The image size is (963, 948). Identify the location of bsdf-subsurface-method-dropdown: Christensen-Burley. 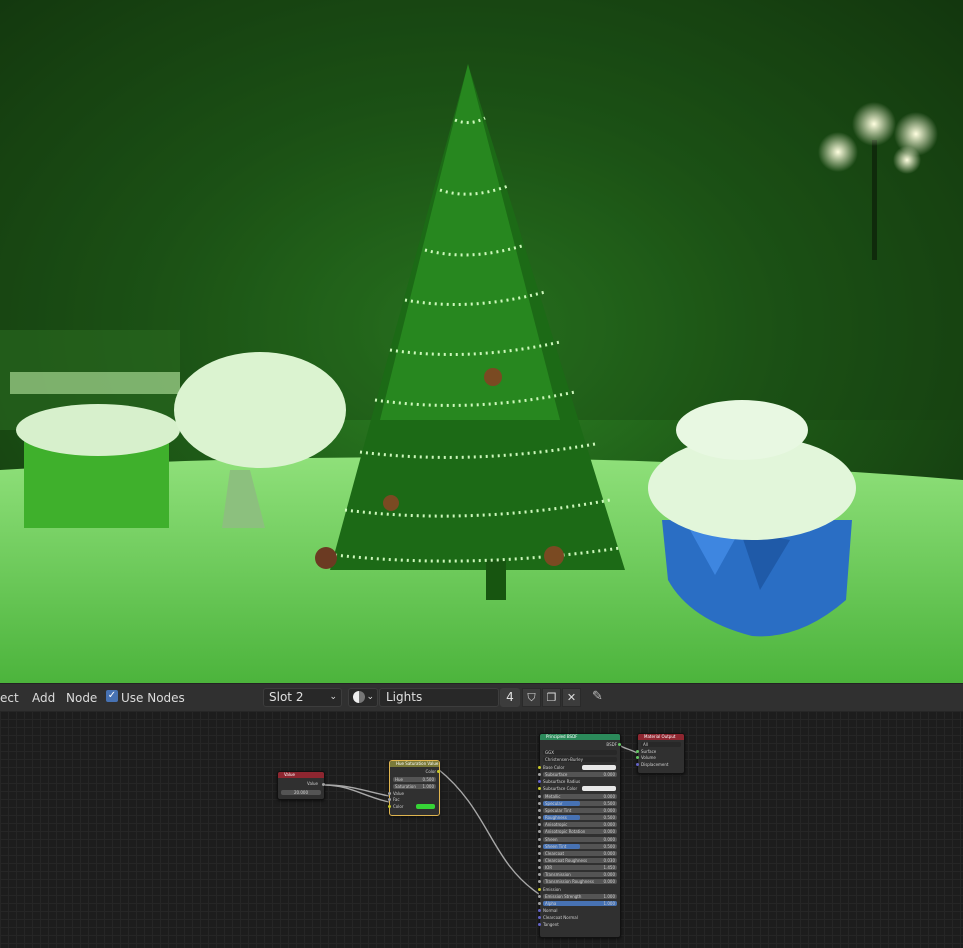
(580, 759).